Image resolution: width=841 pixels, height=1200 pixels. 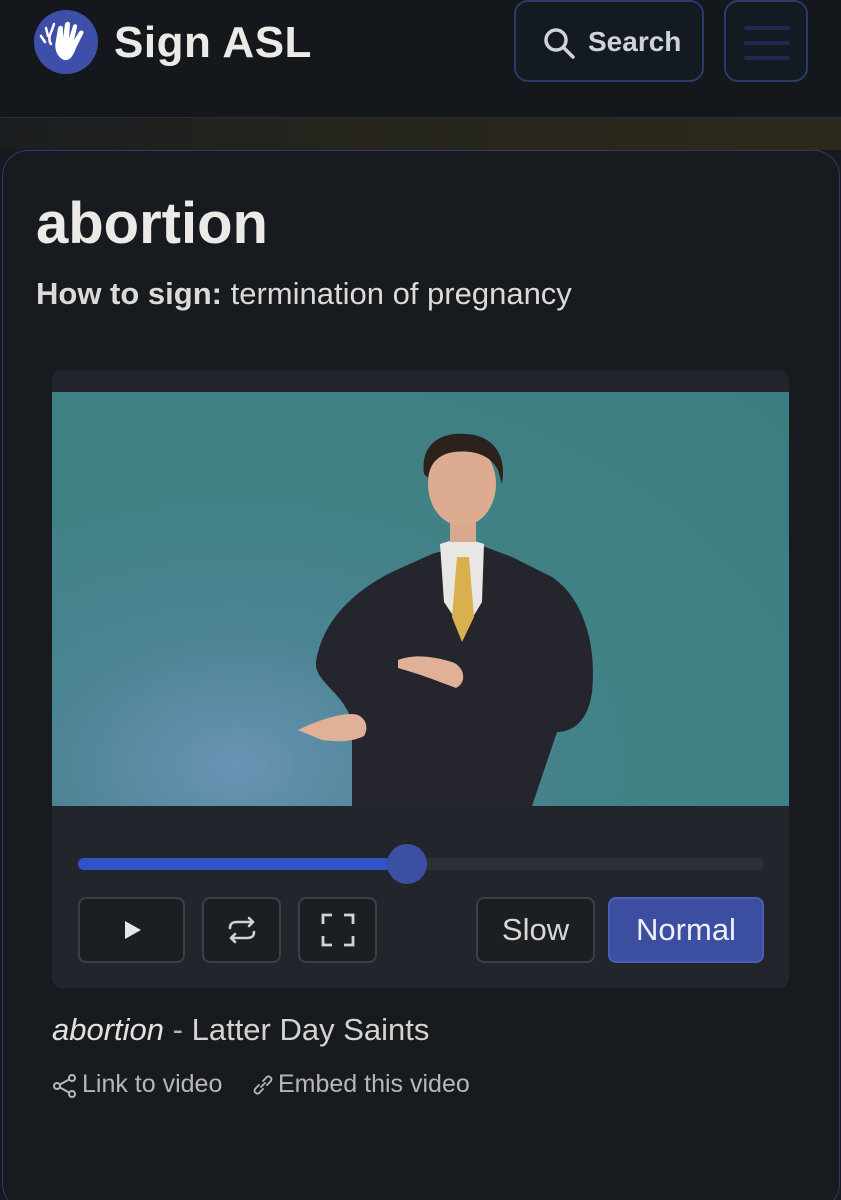 What do you see at coordinates (401, 293) in the screenshot?
I see `sign-meaning: termination of pregnancy` at bounding box center [401, 293].